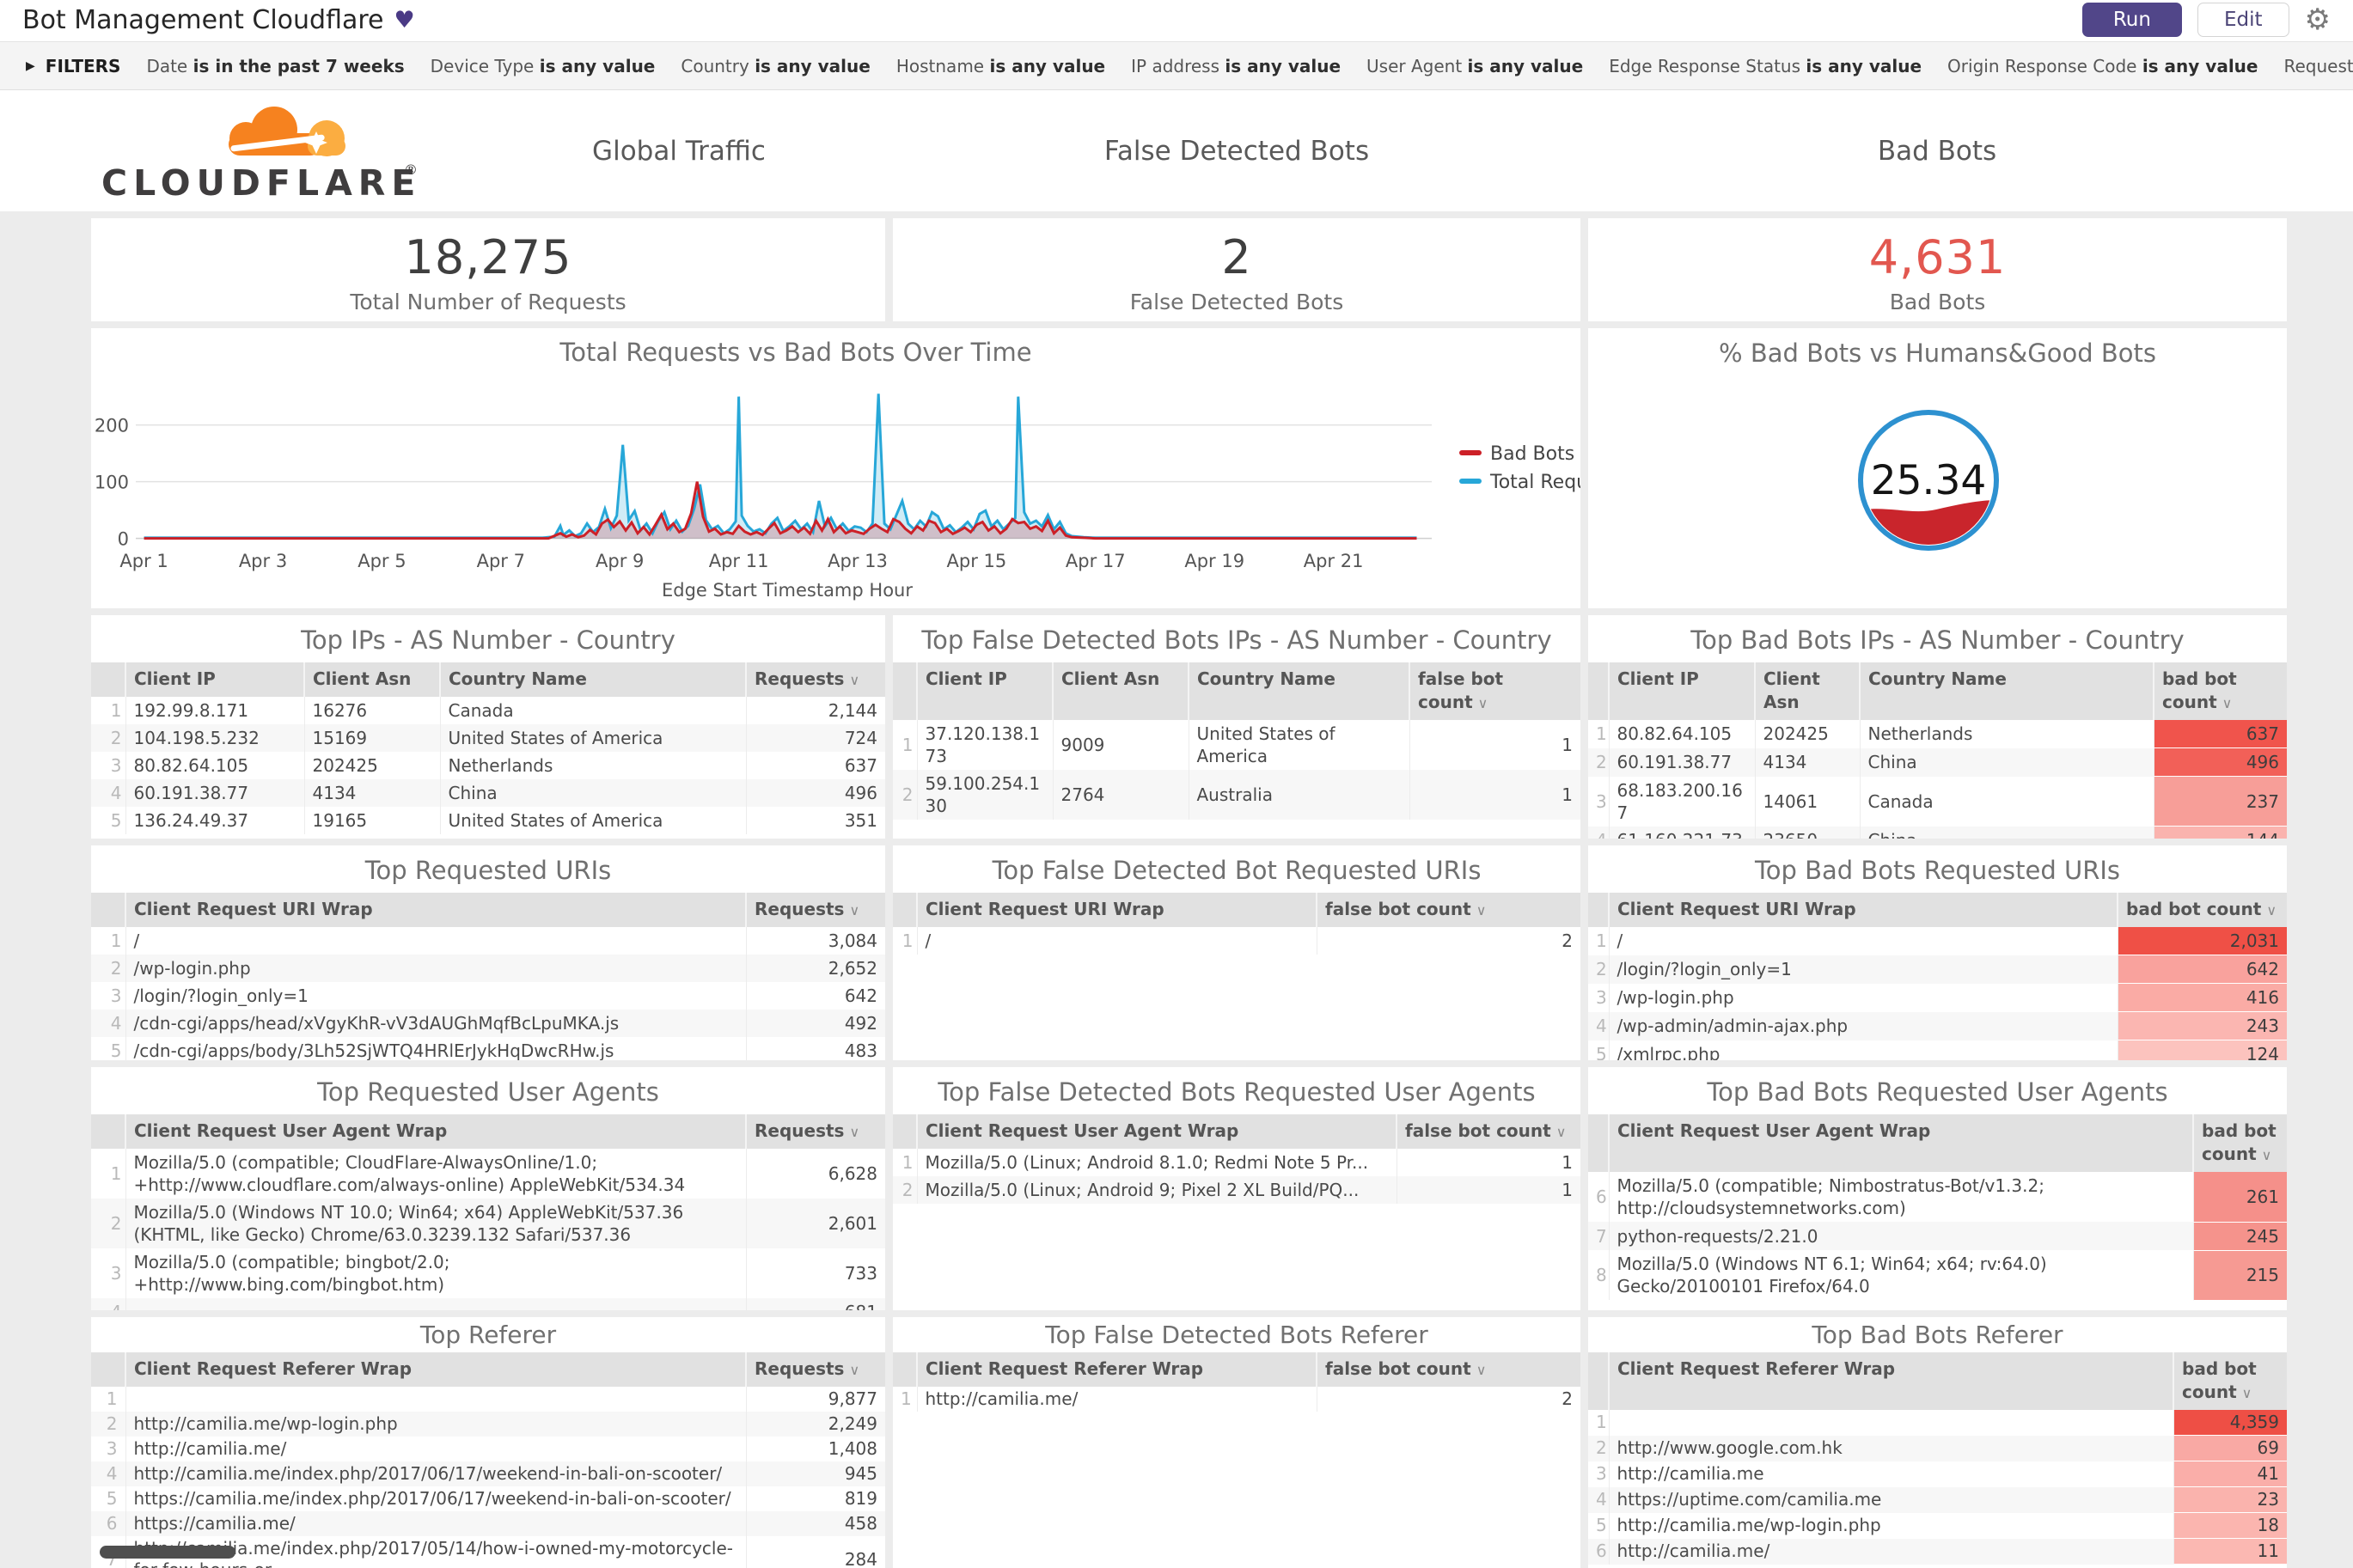  What do you see at coordinates (905, 1190) in the screenshot?
I see `row-number: 2` at bounding box center [905, 1190].